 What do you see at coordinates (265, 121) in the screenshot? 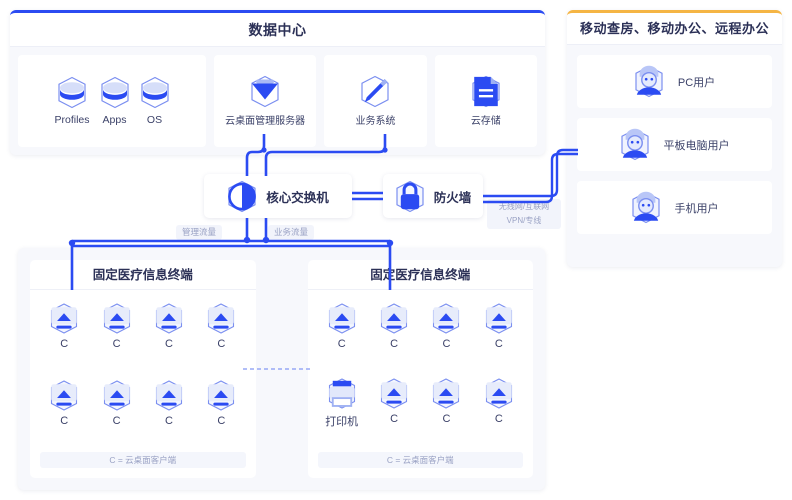
I see `dc-item-label: 云桌面管理服务器` at bounding box center [265, 121].